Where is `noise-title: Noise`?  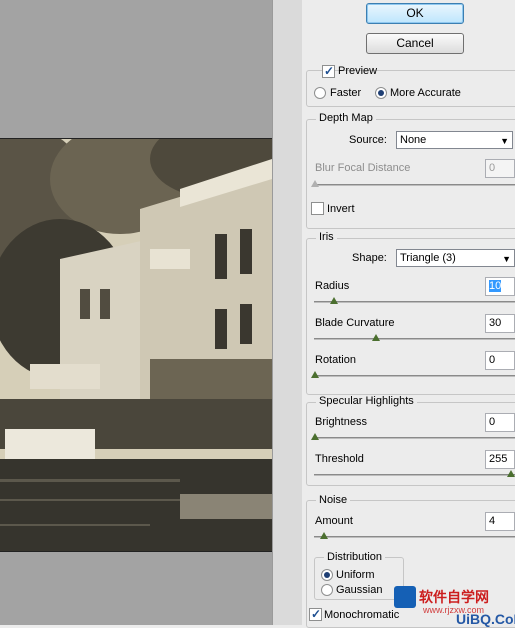 noise-title: Noise is located at coordinates (333, 500).